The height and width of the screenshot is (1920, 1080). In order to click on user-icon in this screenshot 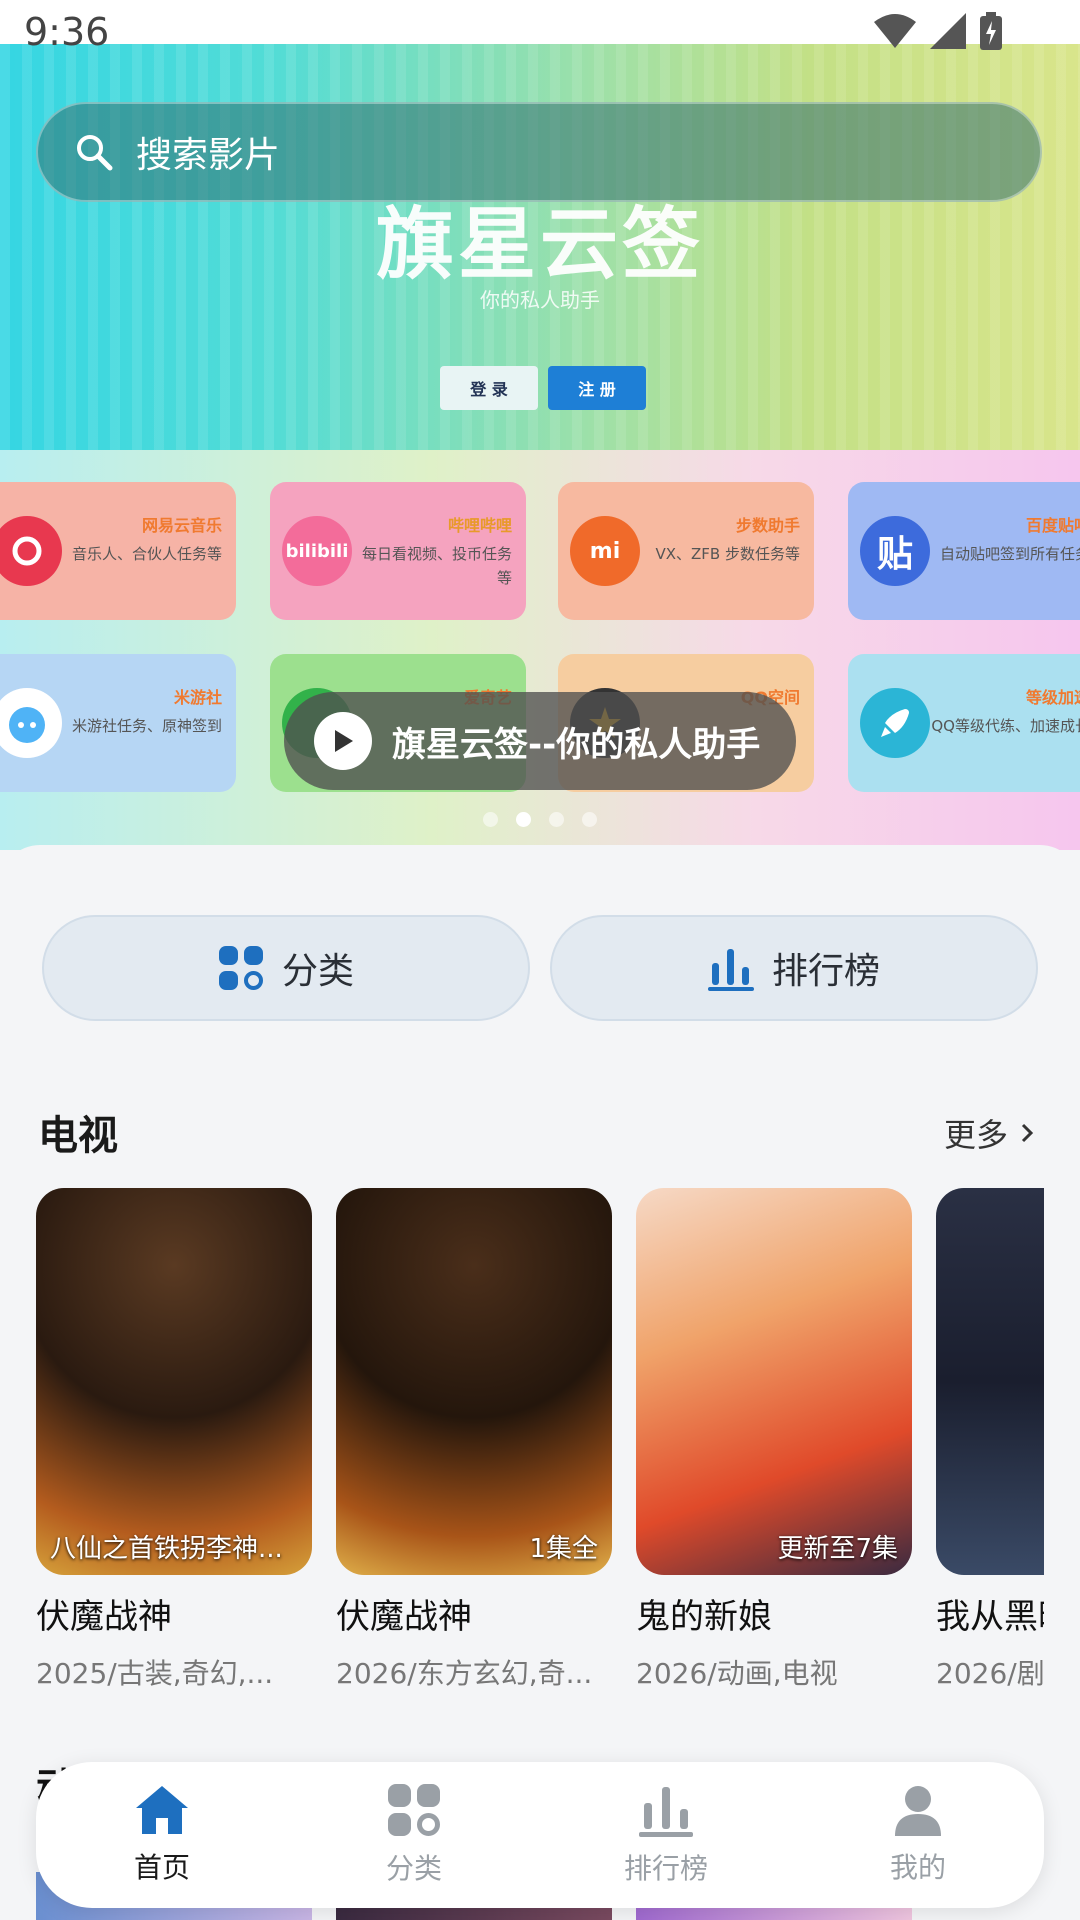, I will do `click(918, 1811)`.